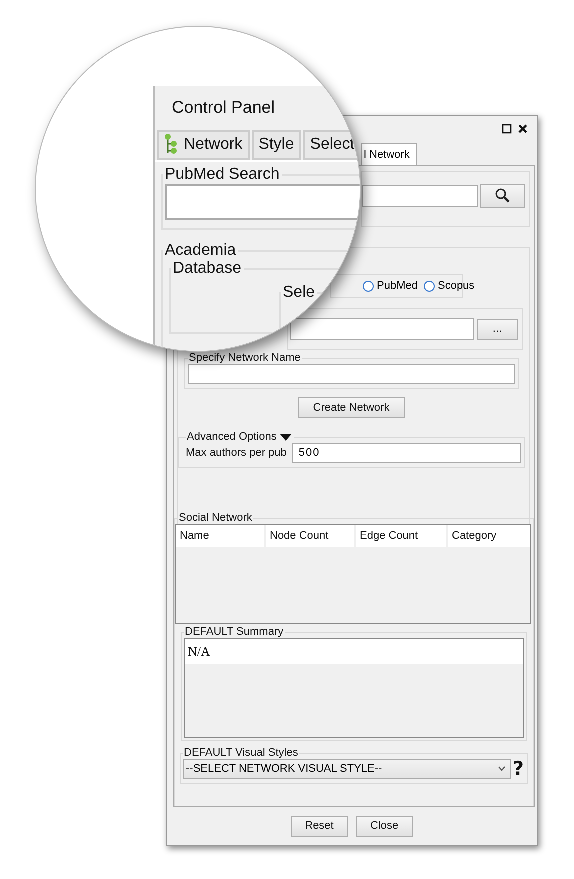 Image resolution: width=574 pixels, height=879 pixels. Describe the element at coordinates (285, 437) in the screenshot. I see `expand-toggle-icon` at that location.